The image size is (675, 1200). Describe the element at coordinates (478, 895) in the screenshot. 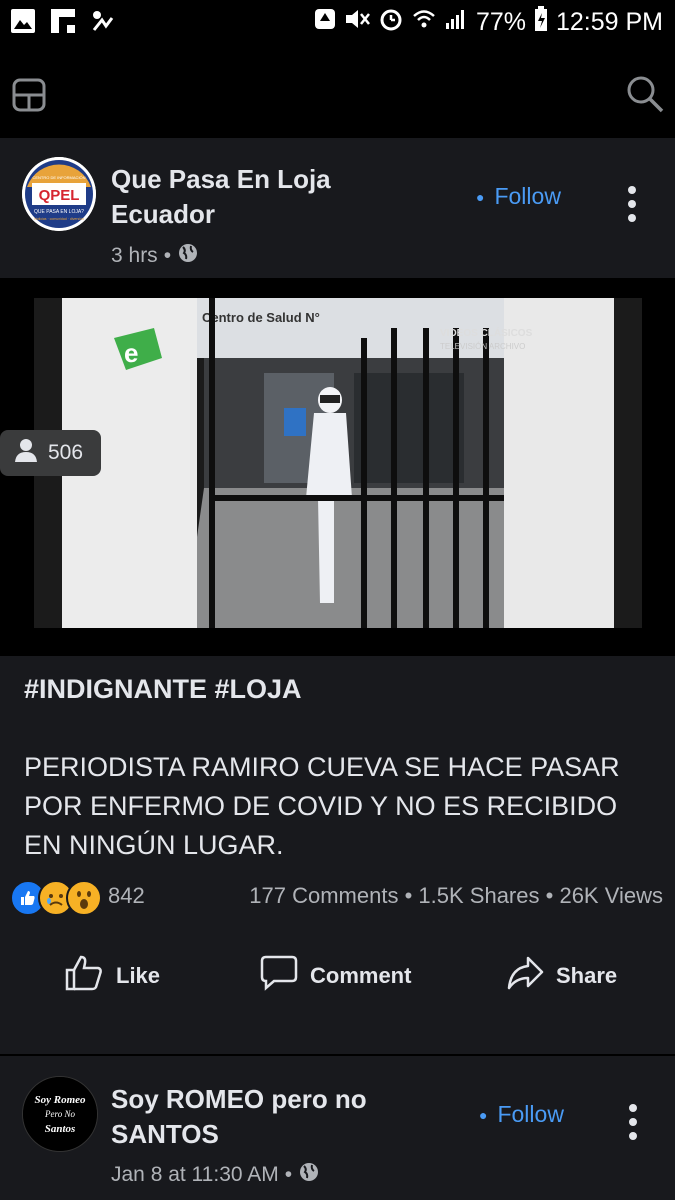

I see `shares-count: 1.5K Shares` at that location.